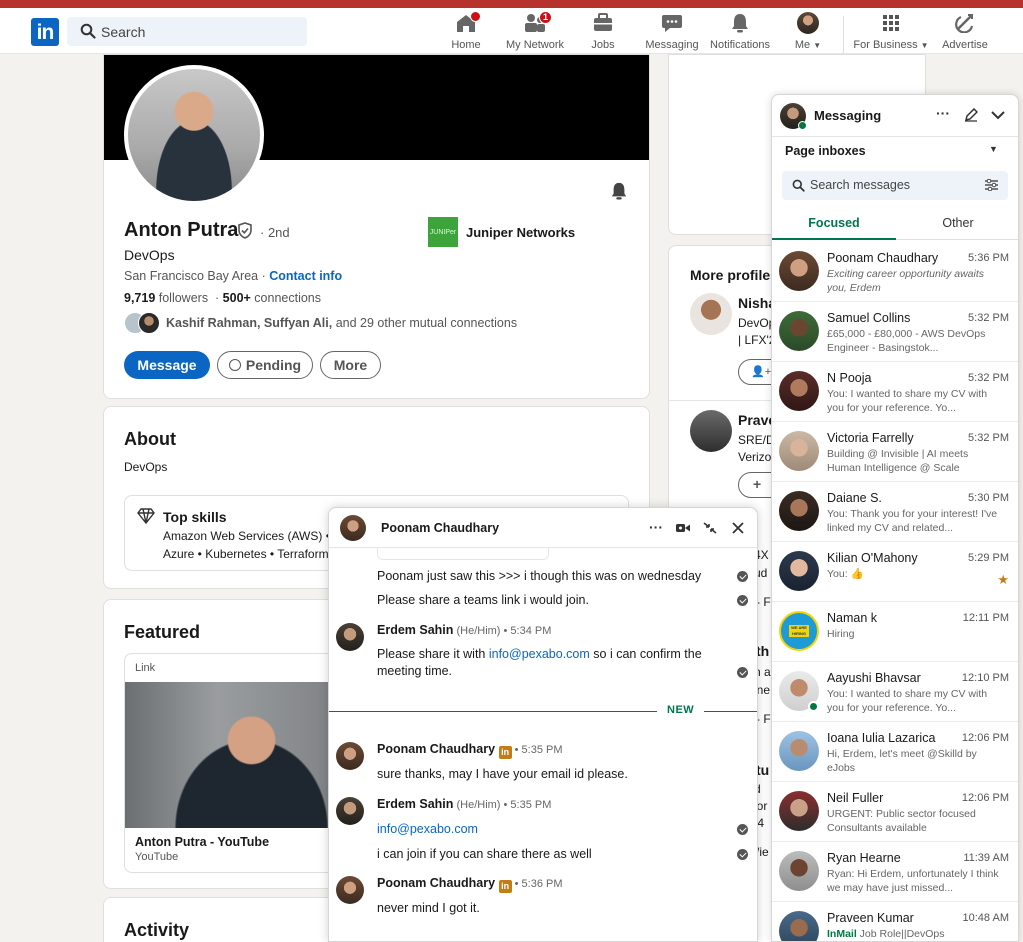  I want to click on conversation-preview: Hiring, so click(841, 634).